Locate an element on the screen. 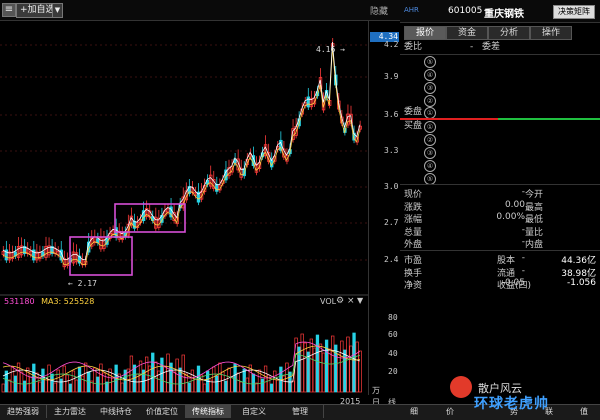 This screenshot has width=600, height=420. vol-label: VOL is located at coordinates (328, 301).